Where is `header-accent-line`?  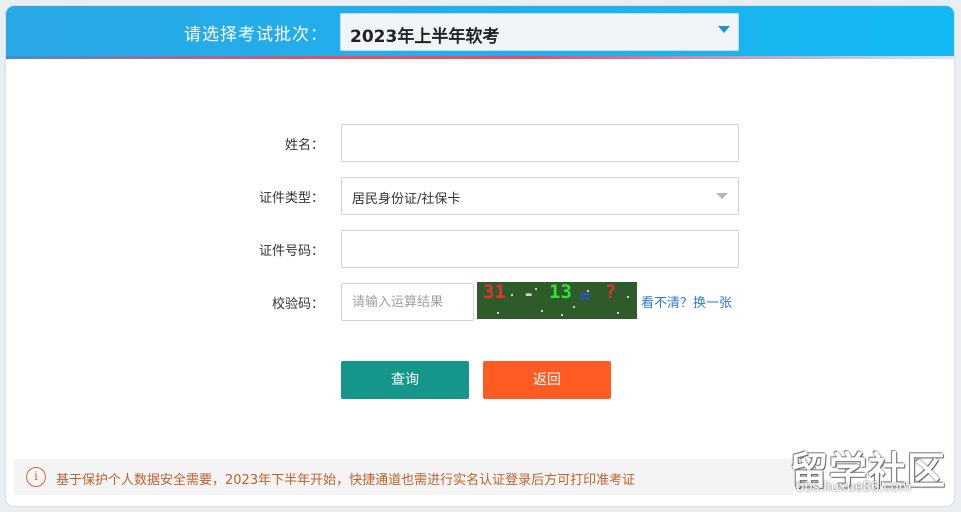
header-accent-line is located at coordinates (480, 57).